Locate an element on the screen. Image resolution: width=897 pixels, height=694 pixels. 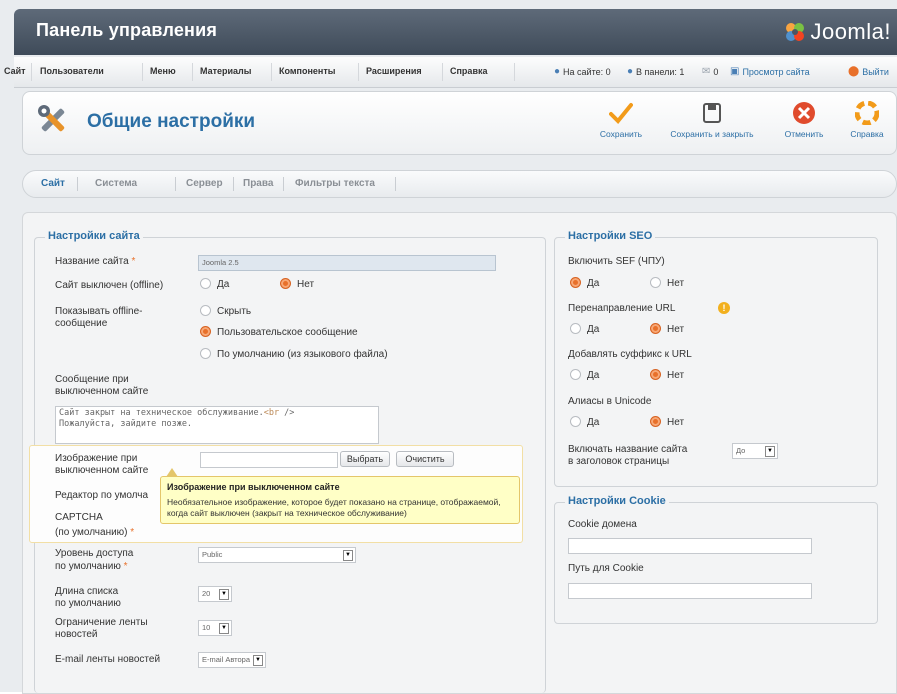
menu-menus: Меню is located at coordinates (163, 71).